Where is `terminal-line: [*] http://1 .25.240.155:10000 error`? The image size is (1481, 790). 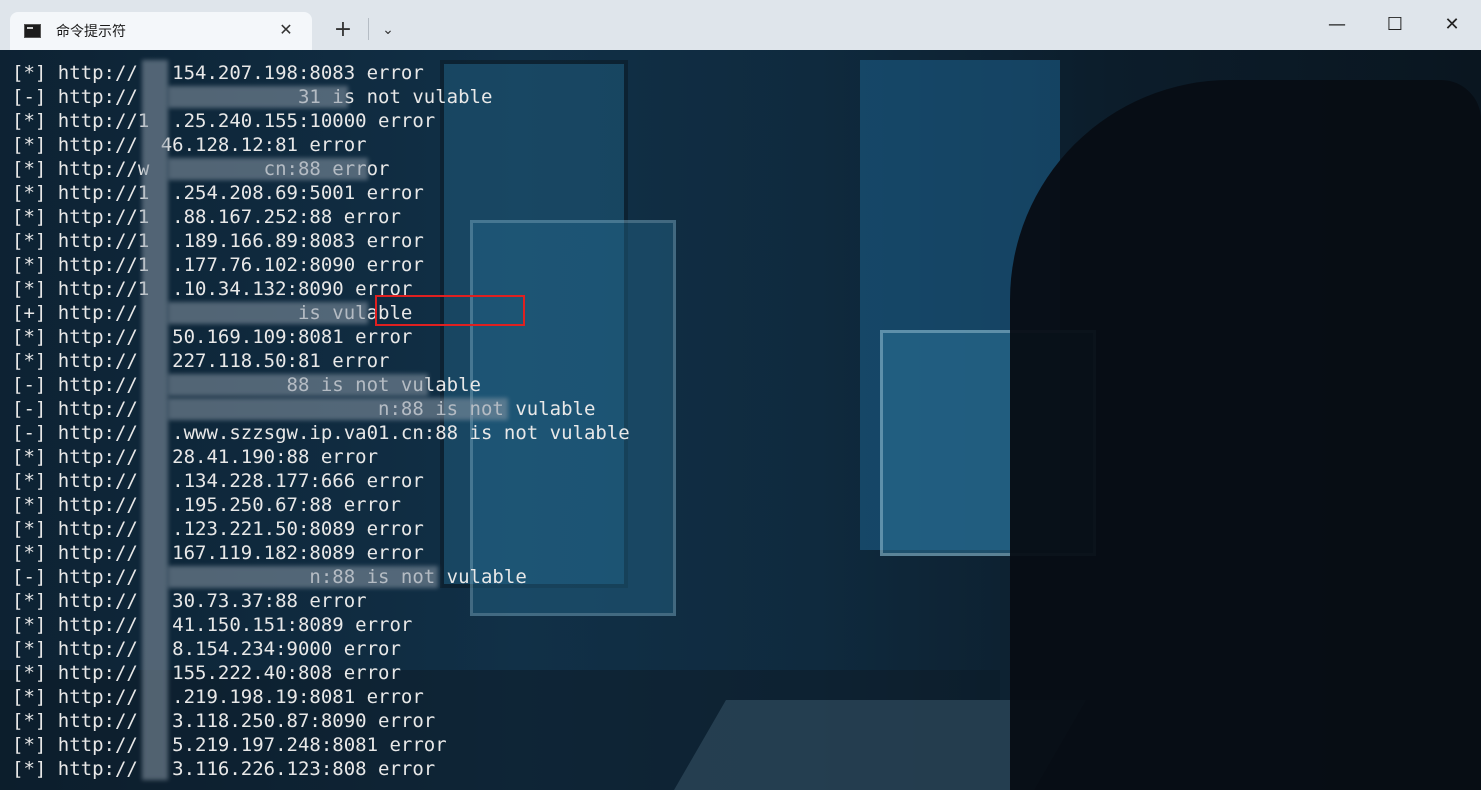
terminal-line: [*] http://1 .25.240.155:10000 error is located at coordinates (224, 121).